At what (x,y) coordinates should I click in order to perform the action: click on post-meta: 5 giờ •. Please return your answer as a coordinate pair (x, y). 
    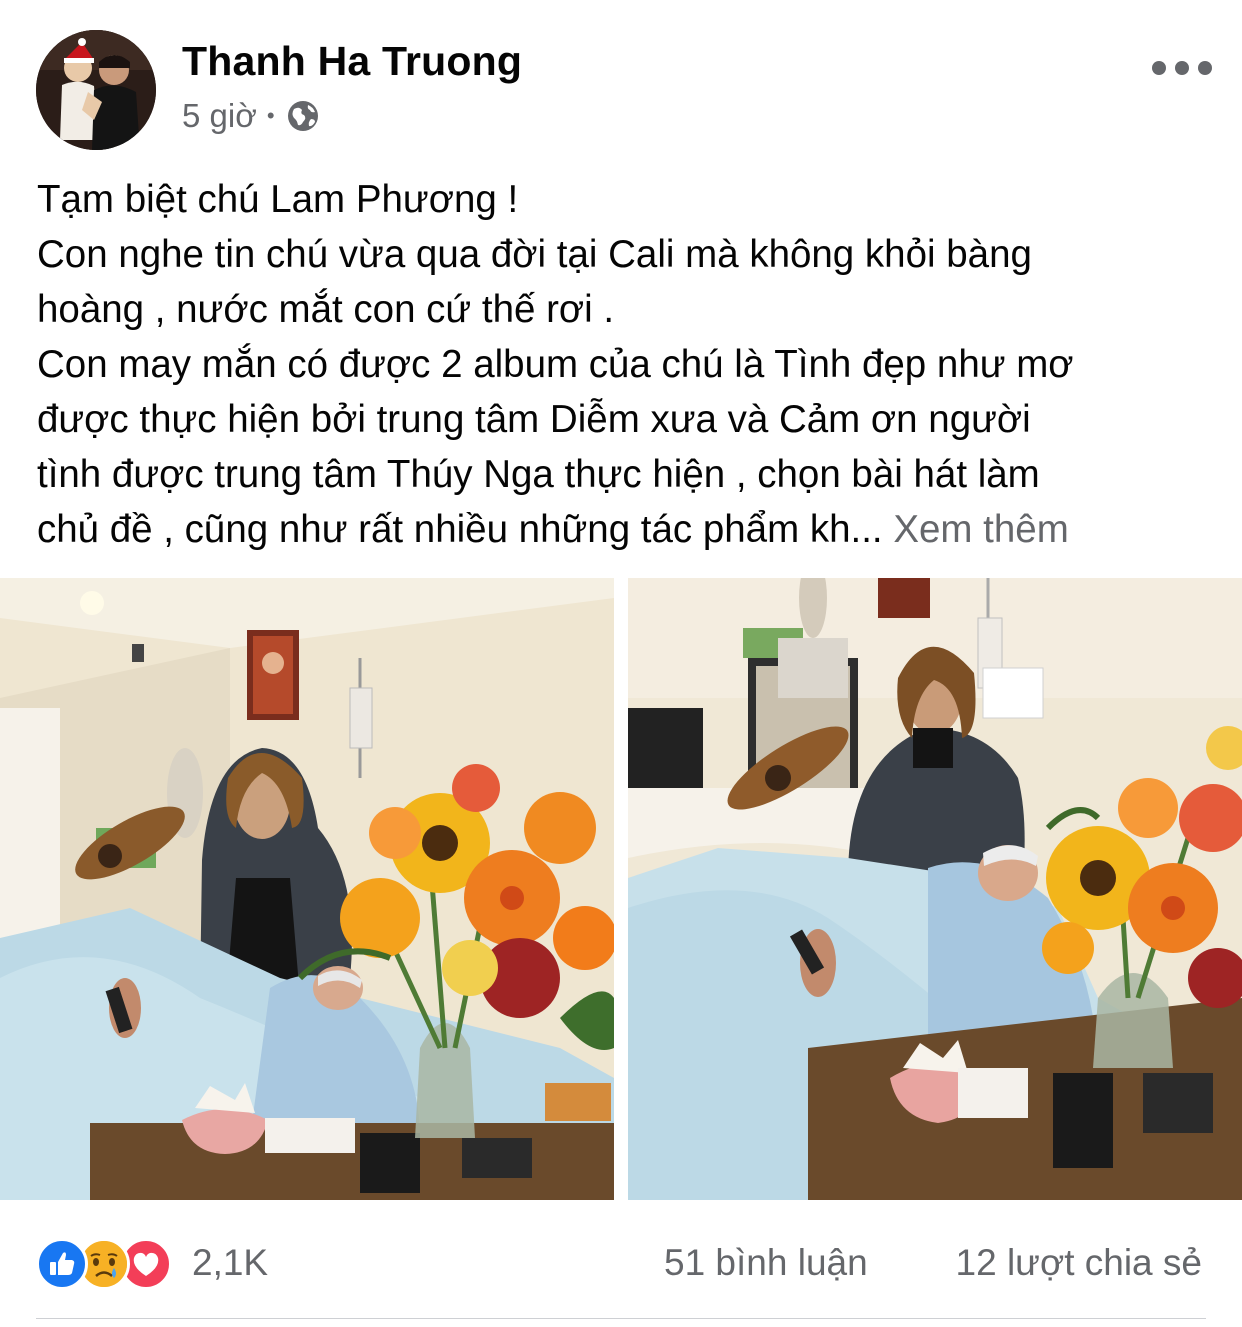
    Looking at the image, I should click on (251, 116).